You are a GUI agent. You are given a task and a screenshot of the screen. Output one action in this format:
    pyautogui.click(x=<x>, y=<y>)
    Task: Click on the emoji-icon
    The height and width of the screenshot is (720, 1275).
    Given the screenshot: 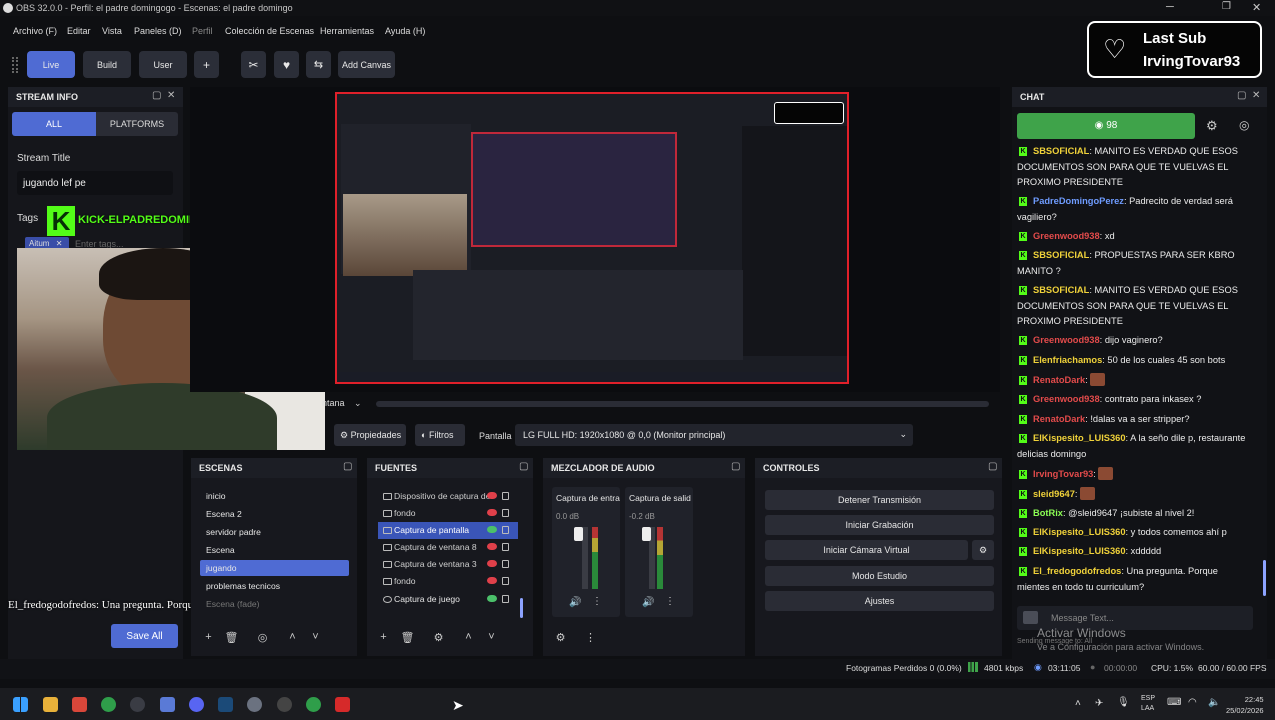 What is the action you would take?
    pyautogui.click(x=1030, y=617)
    